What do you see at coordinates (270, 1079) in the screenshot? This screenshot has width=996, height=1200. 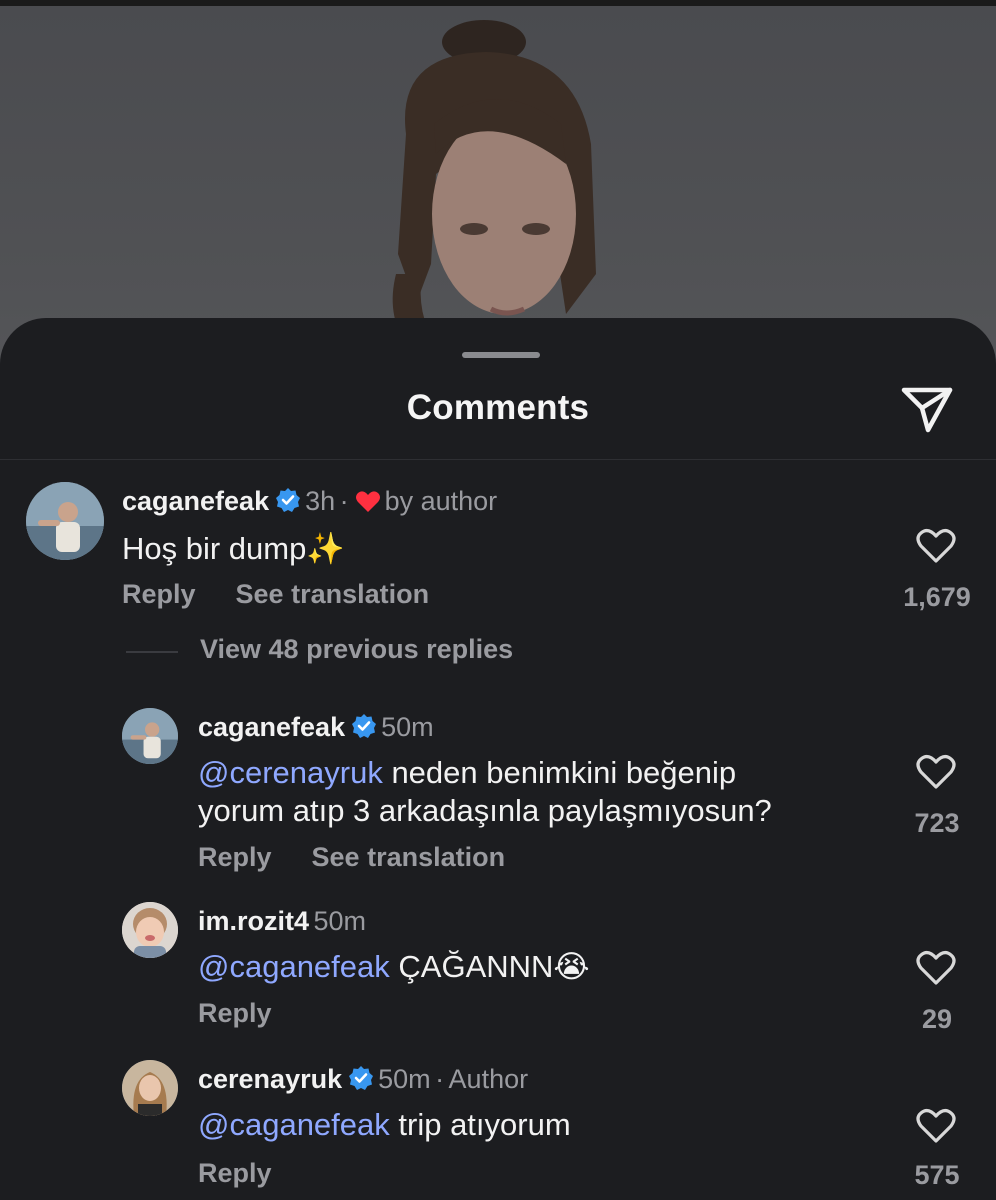 I see `username: cerenayruk` at bounding box center [270, 1079].